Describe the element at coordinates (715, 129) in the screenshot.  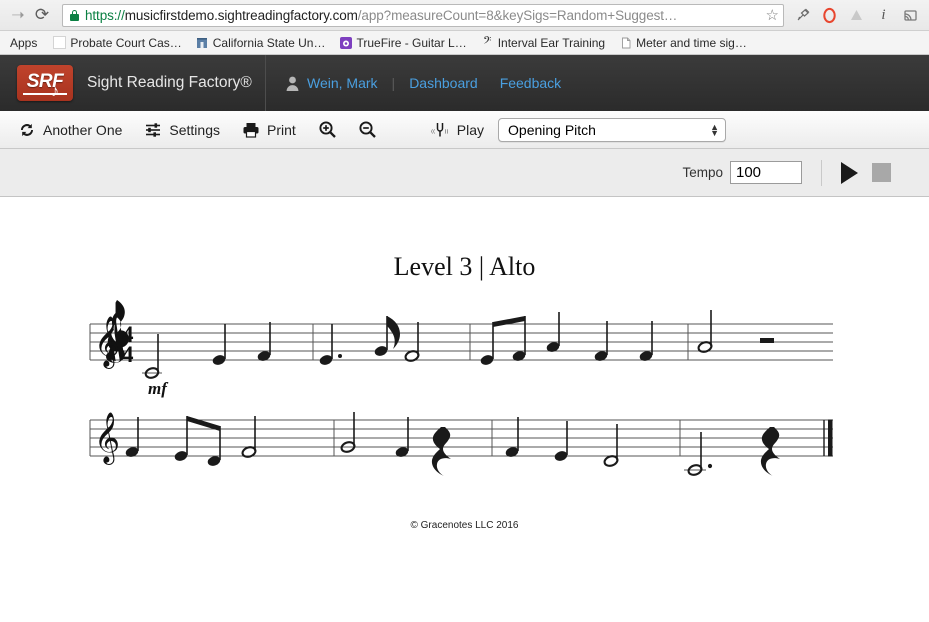
I see `spinner-updown-icon: ▲ ▼` at that location.